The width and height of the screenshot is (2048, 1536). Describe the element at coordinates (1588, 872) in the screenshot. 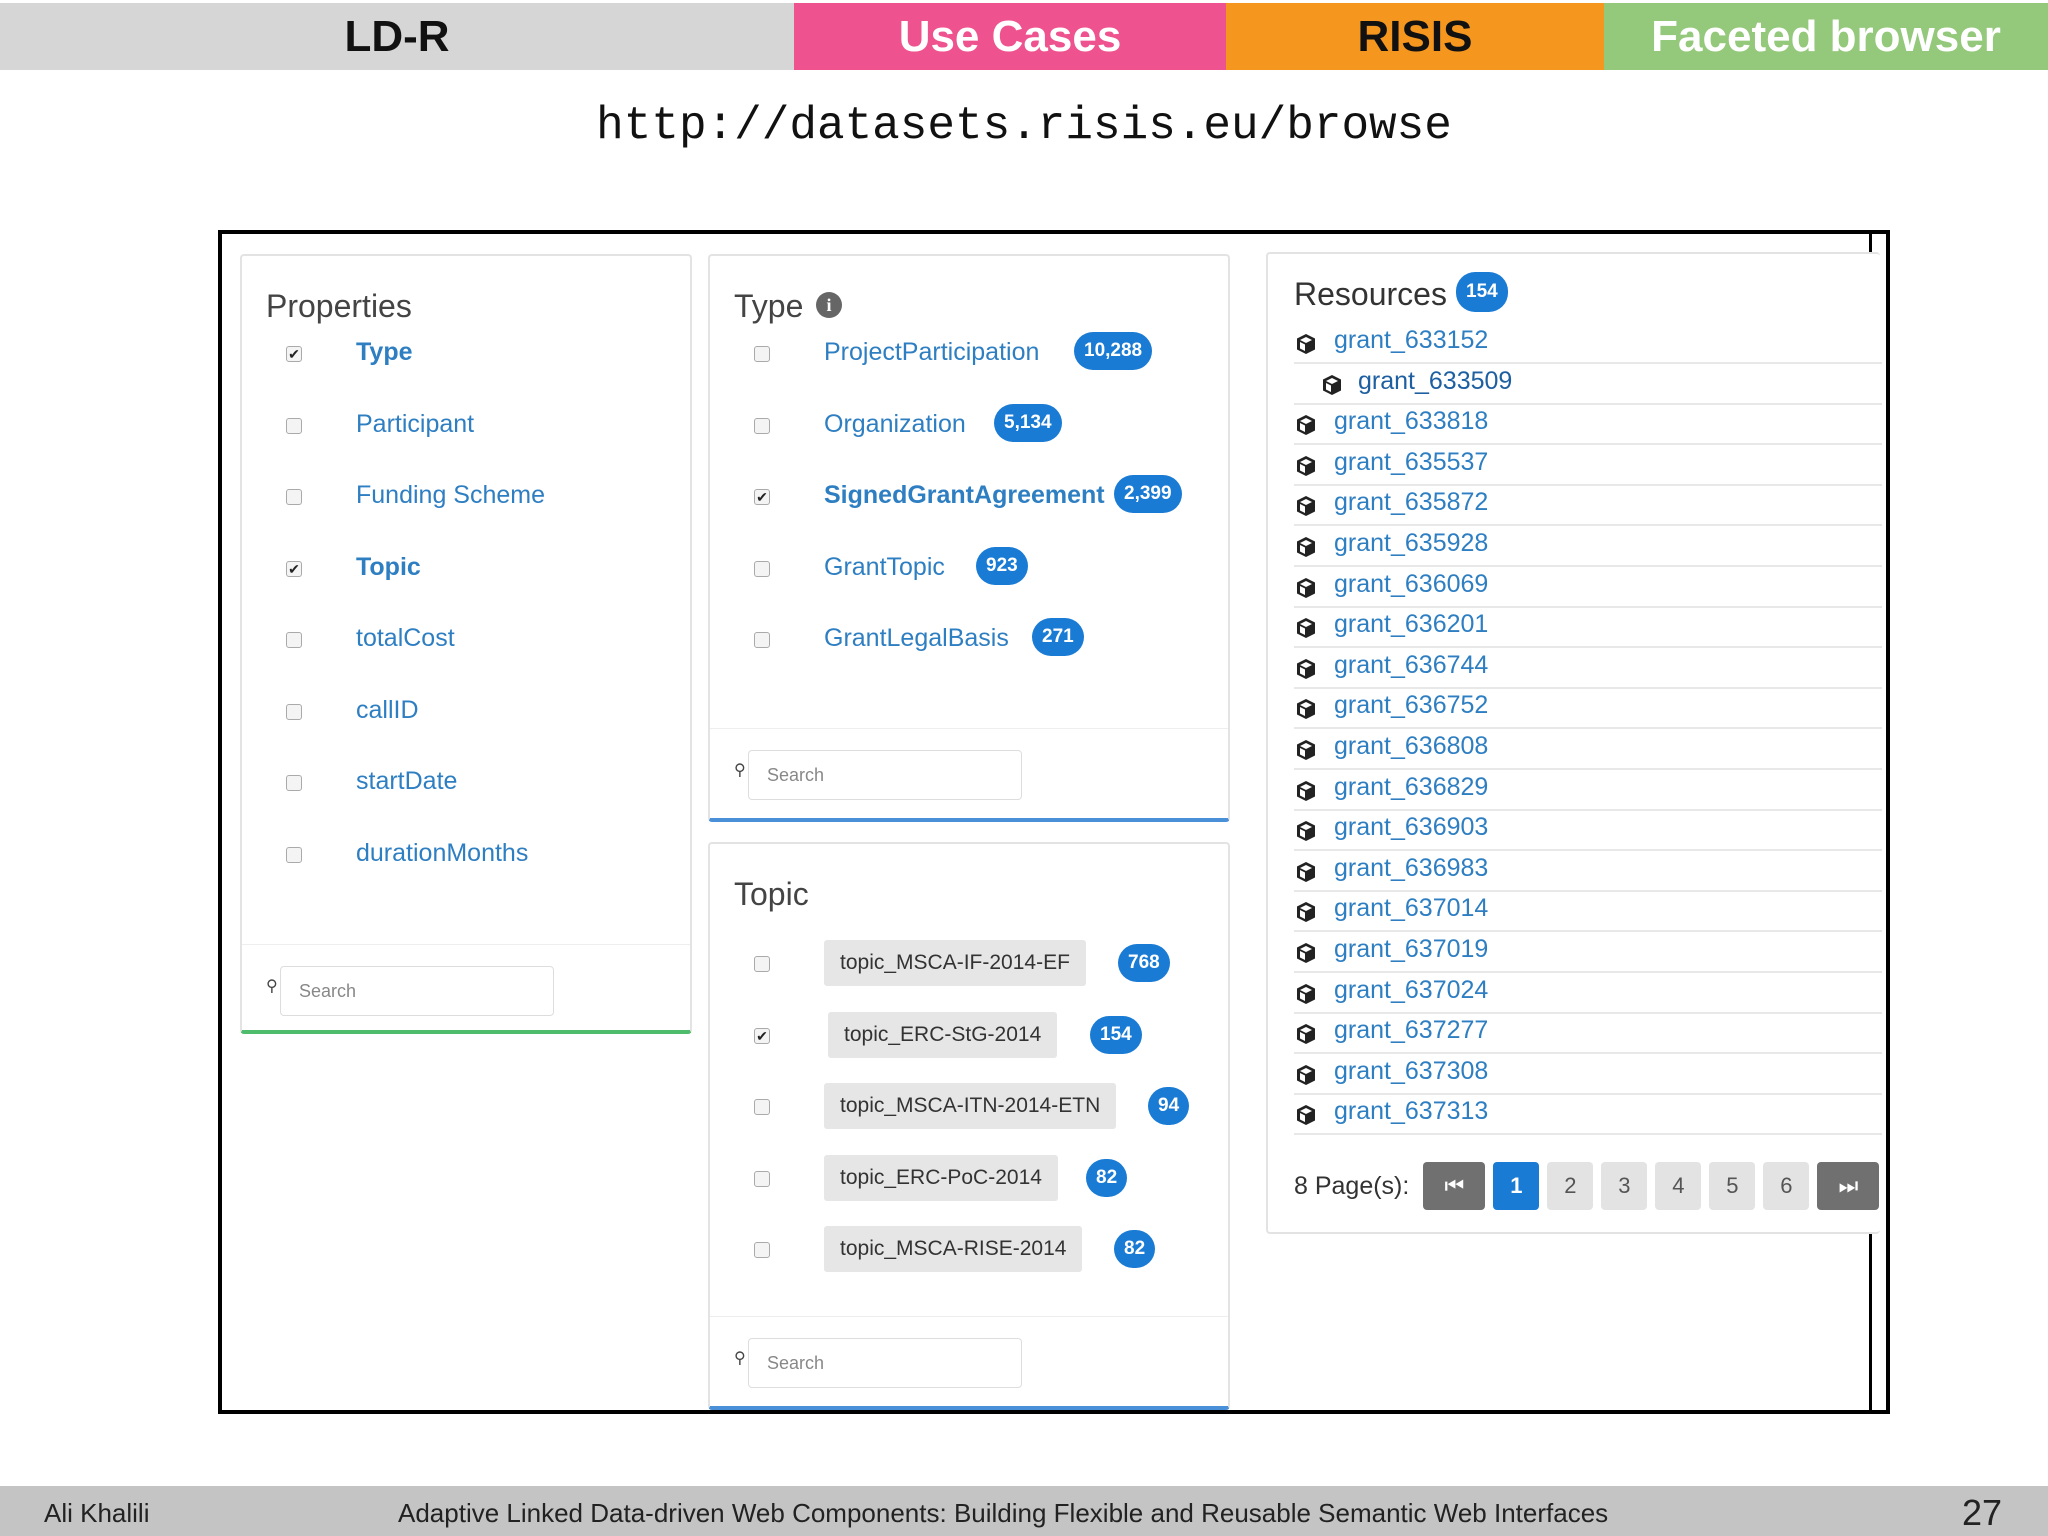

I see `resource-row: grant_636983` at that location.